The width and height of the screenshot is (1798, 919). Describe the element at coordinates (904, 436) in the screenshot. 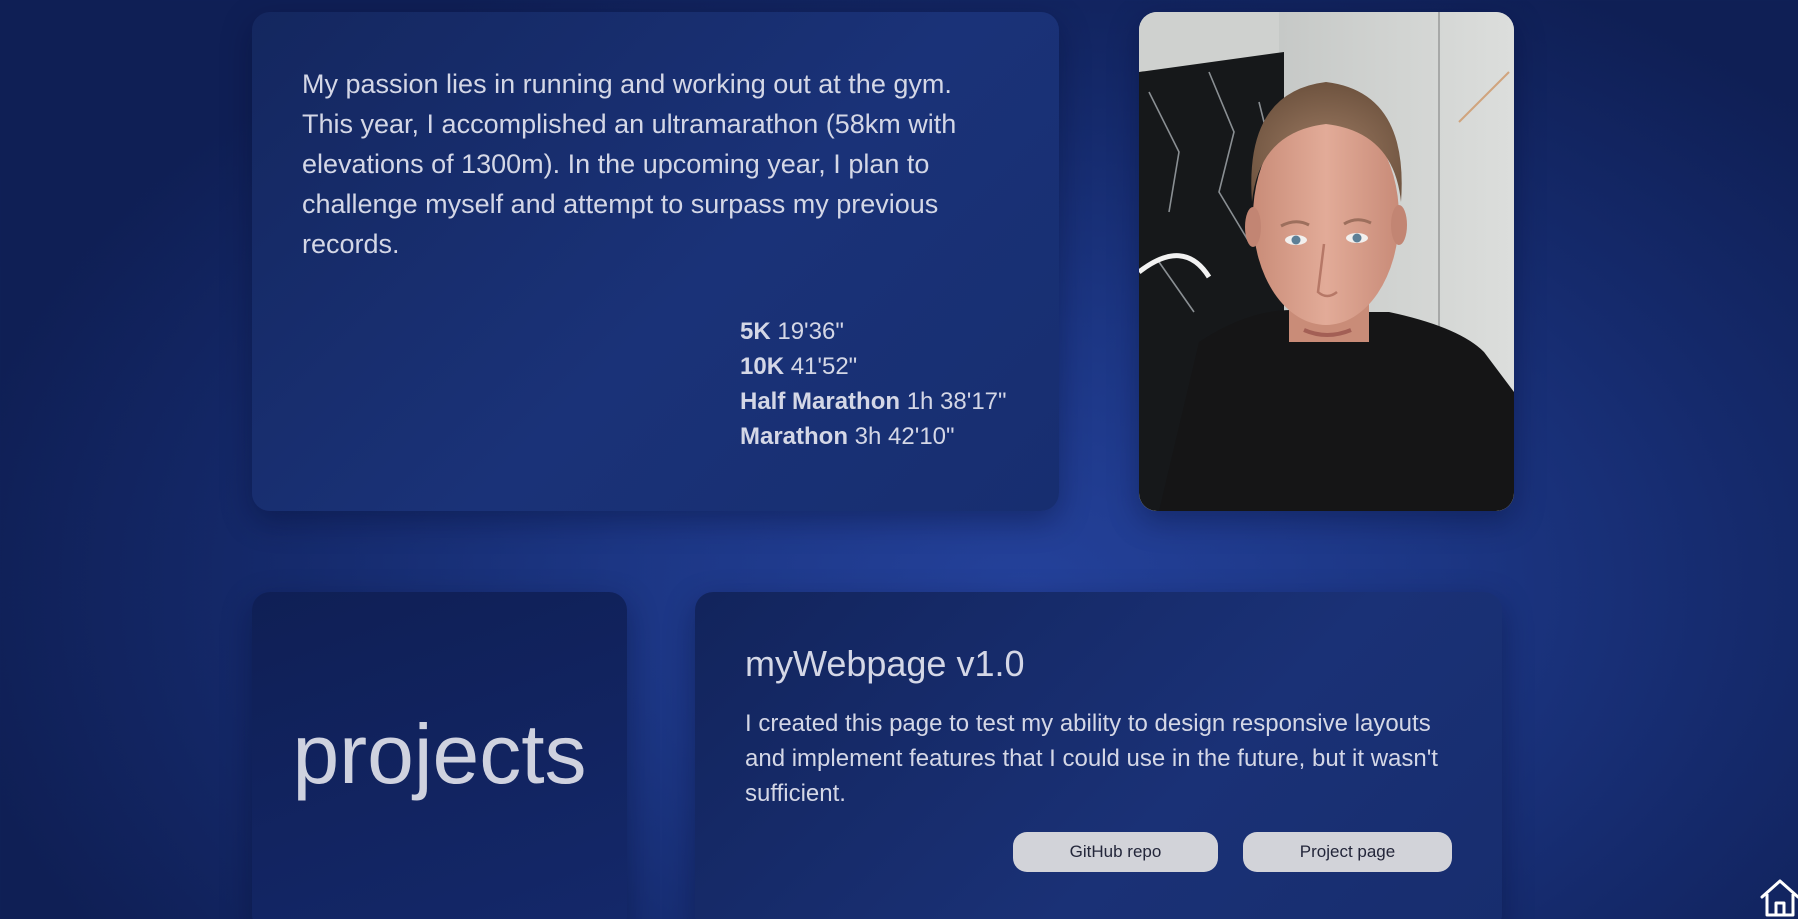

I see `record-time: 3h 42'10"` at that location.